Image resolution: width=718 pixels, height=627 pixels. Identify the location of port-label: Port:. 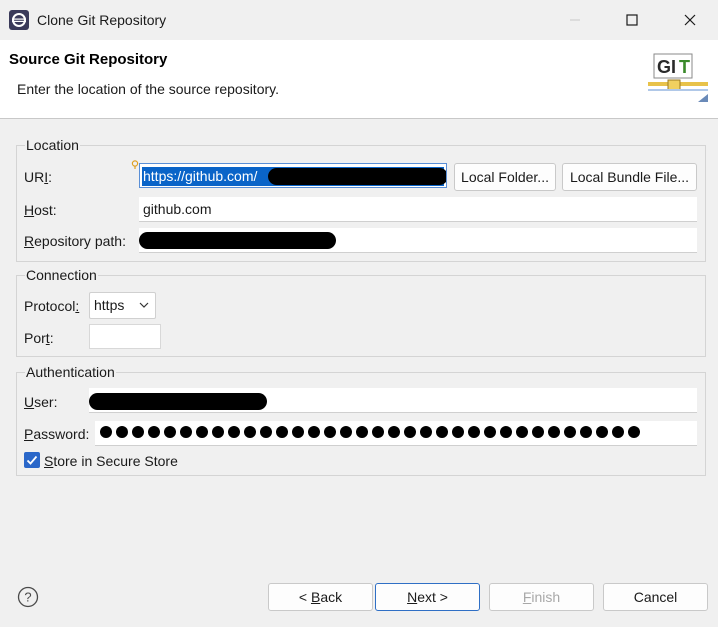
(39, 338).